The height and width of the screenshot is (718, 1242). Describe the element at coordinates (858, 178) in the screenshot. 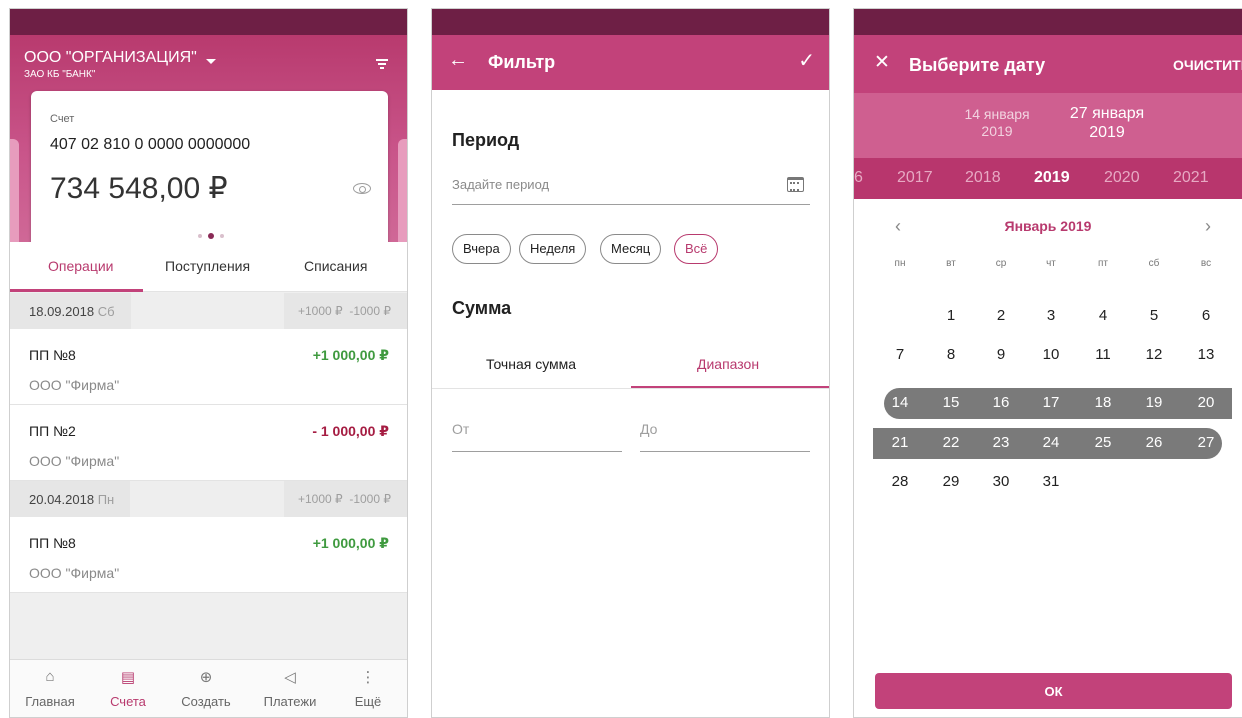

I see `year-item: 6` at that location.